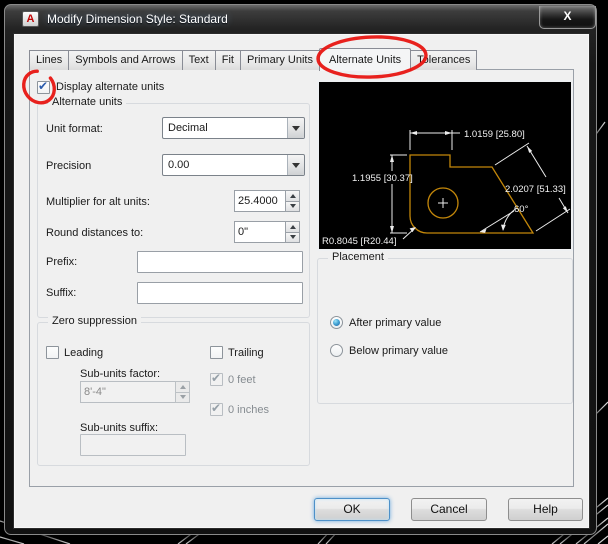 Image resolution: width=608 pixels, height=544 pixels. I want to click on trailing-label: Trailing, so click(246, 353).